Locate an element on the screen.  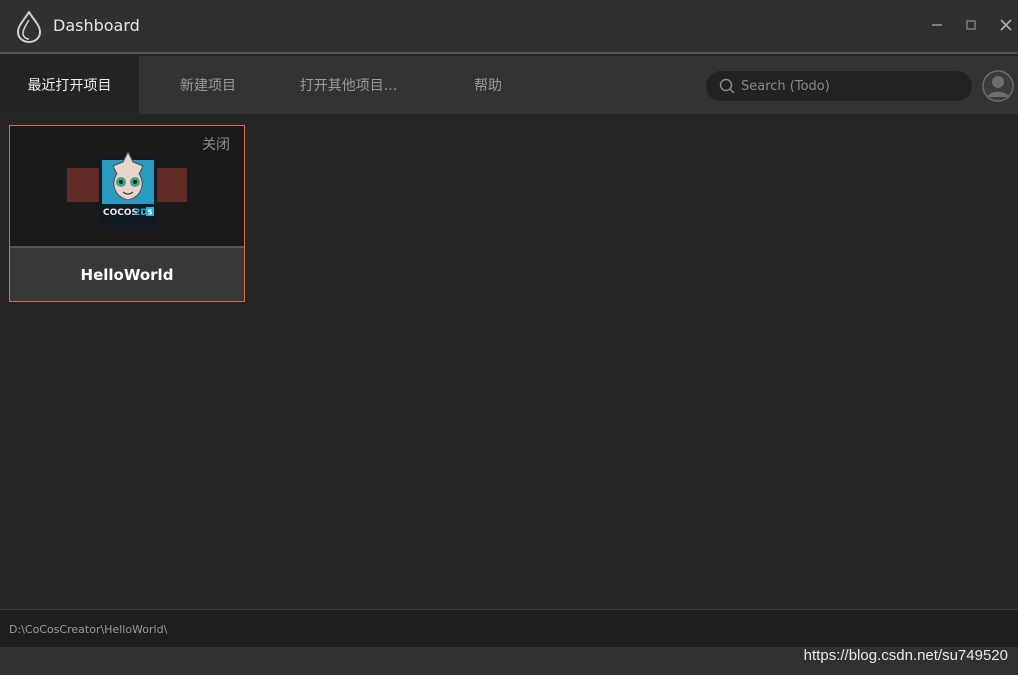
minimize-button is located at coordinates (937, 25).